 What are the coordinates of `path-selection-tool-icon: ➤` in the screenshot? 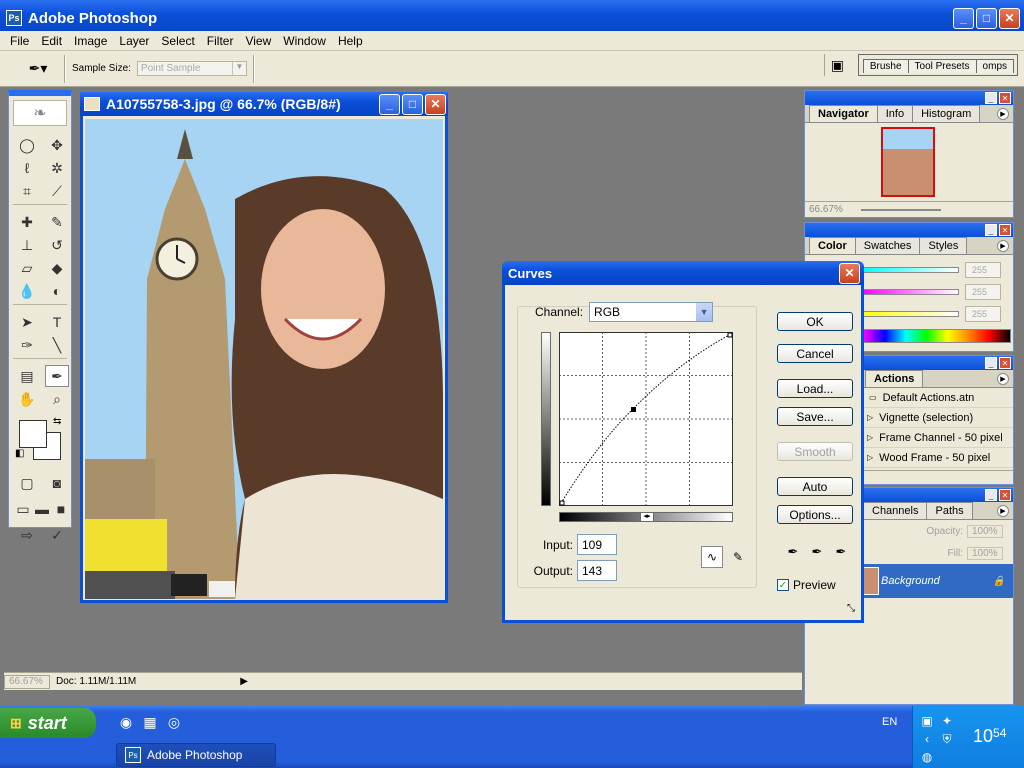 It's located at (27, 322).